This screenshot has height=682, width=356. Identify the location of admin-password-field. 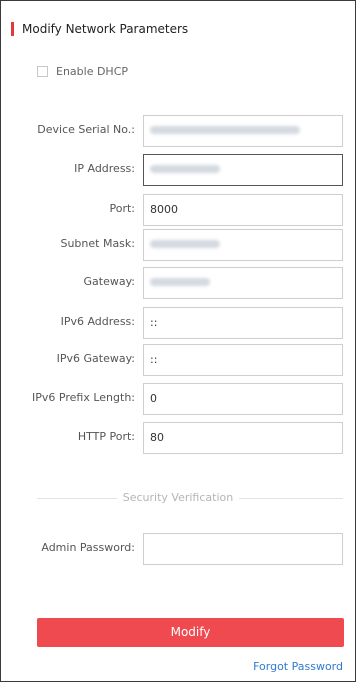
(243, 549).